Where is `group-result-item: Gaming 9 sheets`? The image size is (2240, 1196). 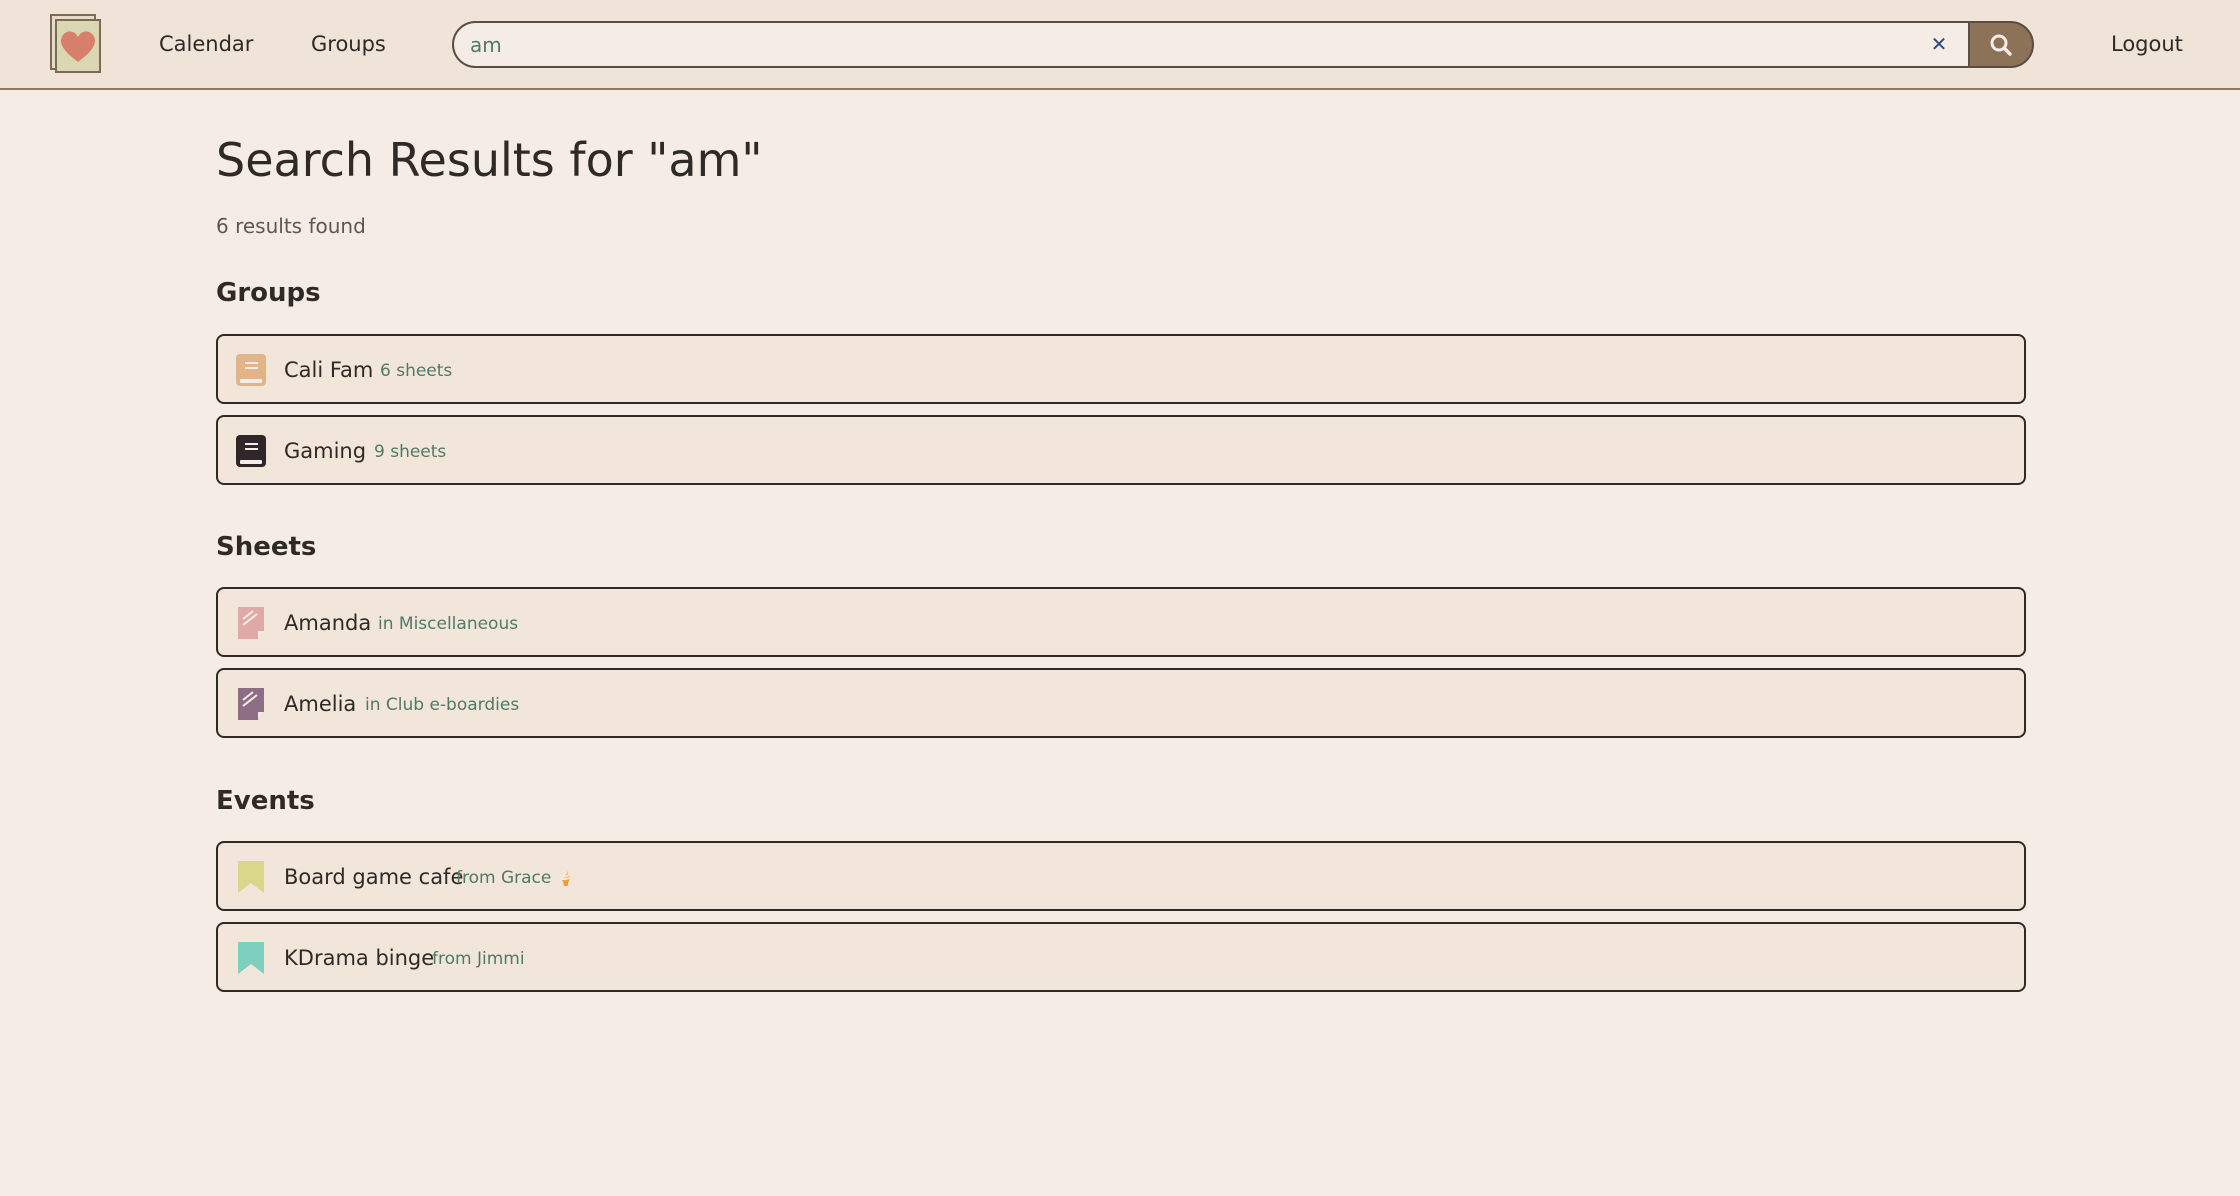
group-result-item: Gaming 9 sheets is located at coordinates (1121, 450).